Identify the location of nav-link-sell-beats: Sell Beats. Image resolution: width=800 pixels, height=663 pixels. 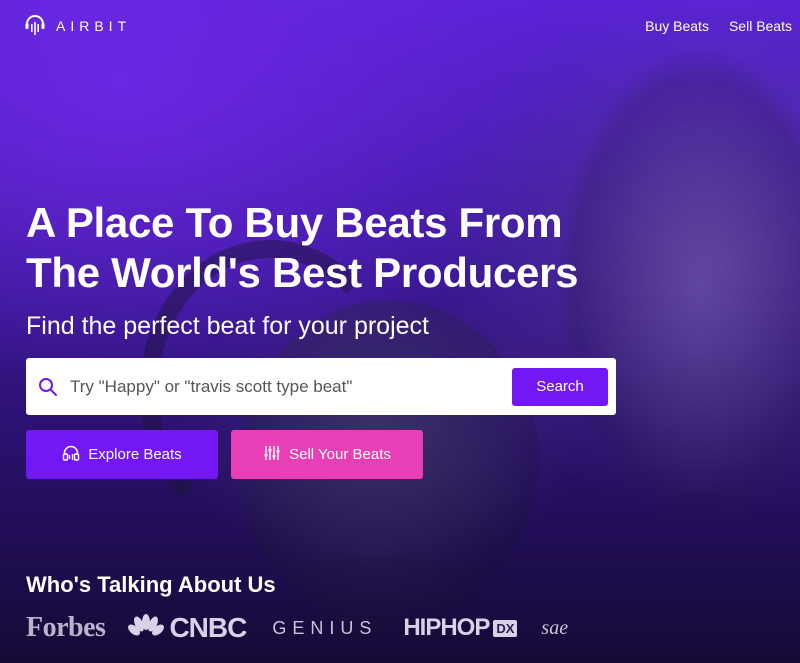
(760, 26).